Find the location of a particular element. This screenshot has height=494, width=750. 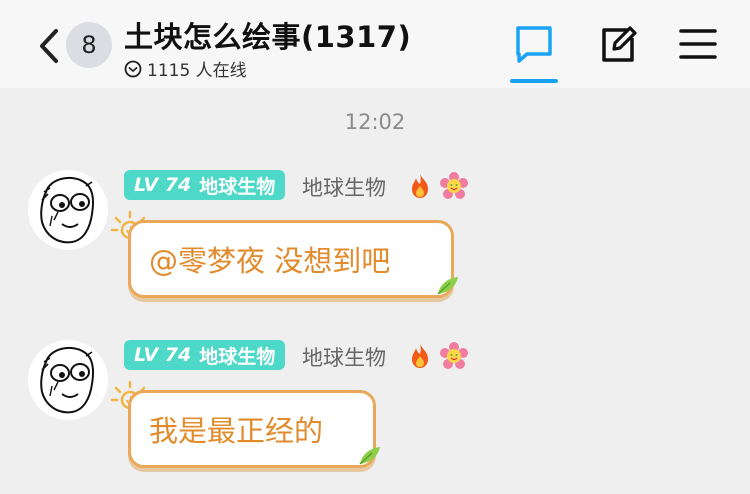

group-title: 土块怎么绘事(1317) is located at coordinates (268, 37).